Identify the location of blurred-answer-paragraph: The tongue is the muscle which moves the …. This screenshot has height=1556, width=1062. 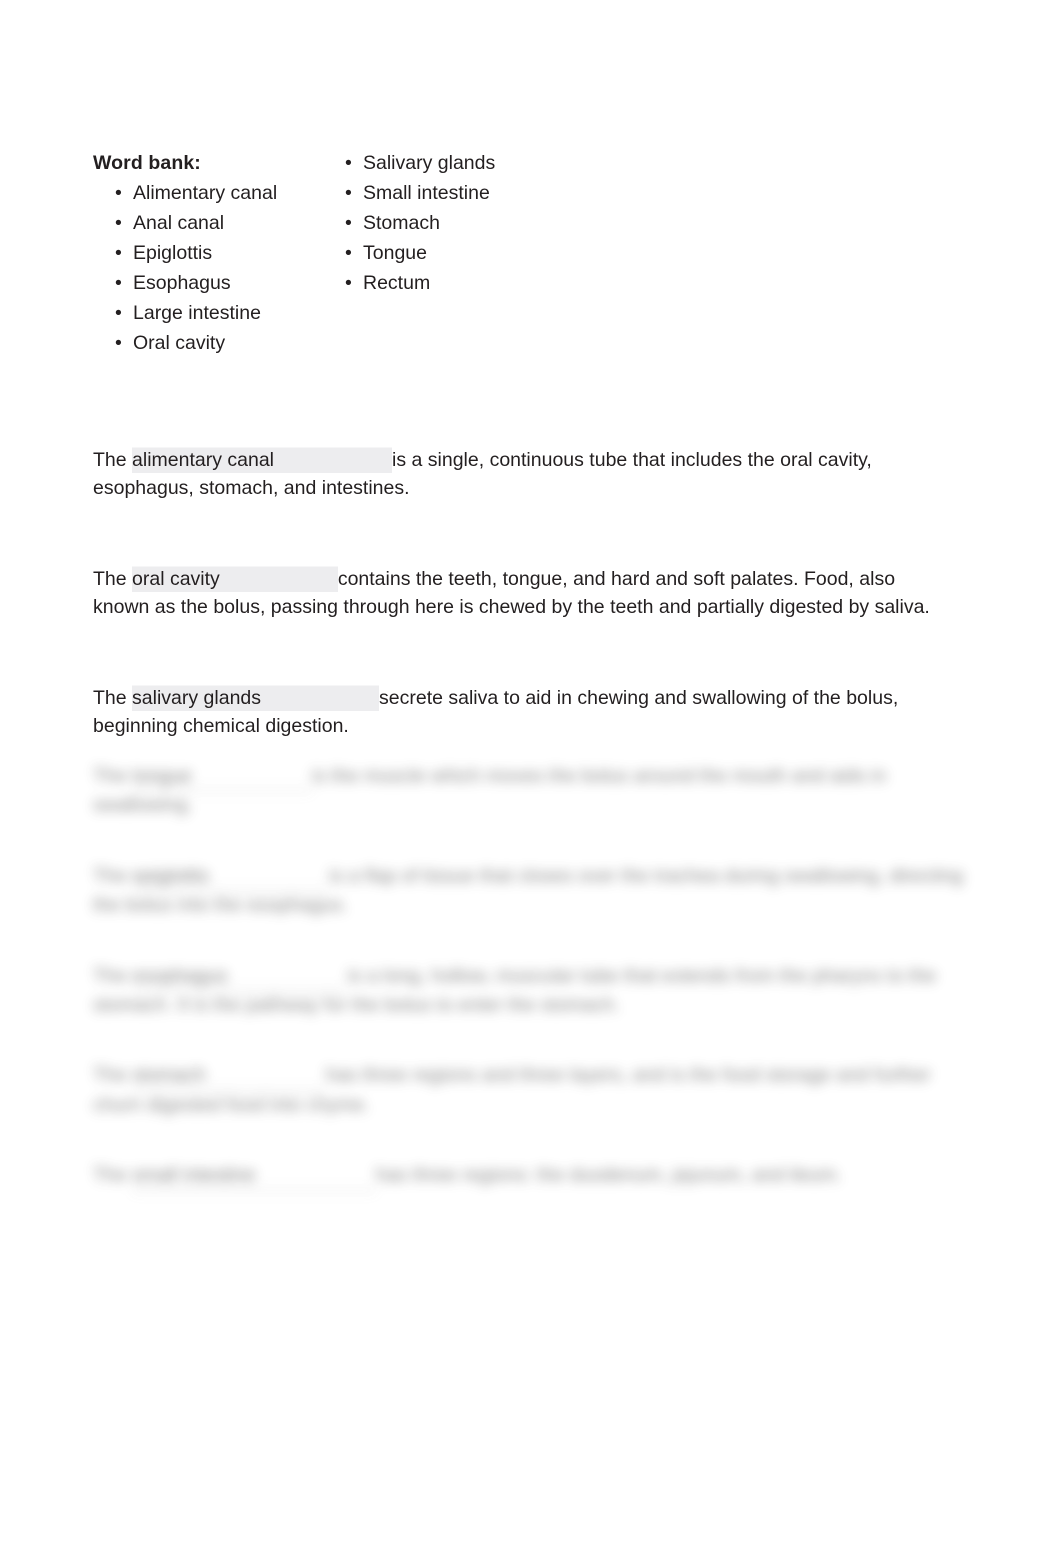
(533, 791).